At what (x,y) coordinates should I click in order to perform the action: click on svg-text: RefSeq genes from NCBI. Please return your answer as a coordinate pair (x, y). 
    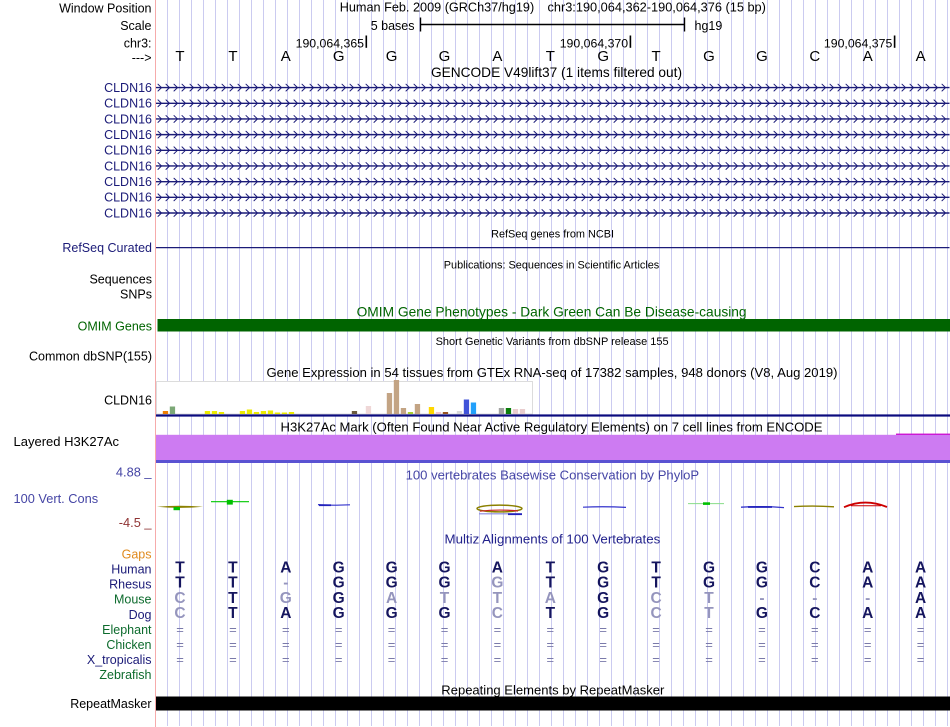
    Looking at the image, I should click on (552, 235).